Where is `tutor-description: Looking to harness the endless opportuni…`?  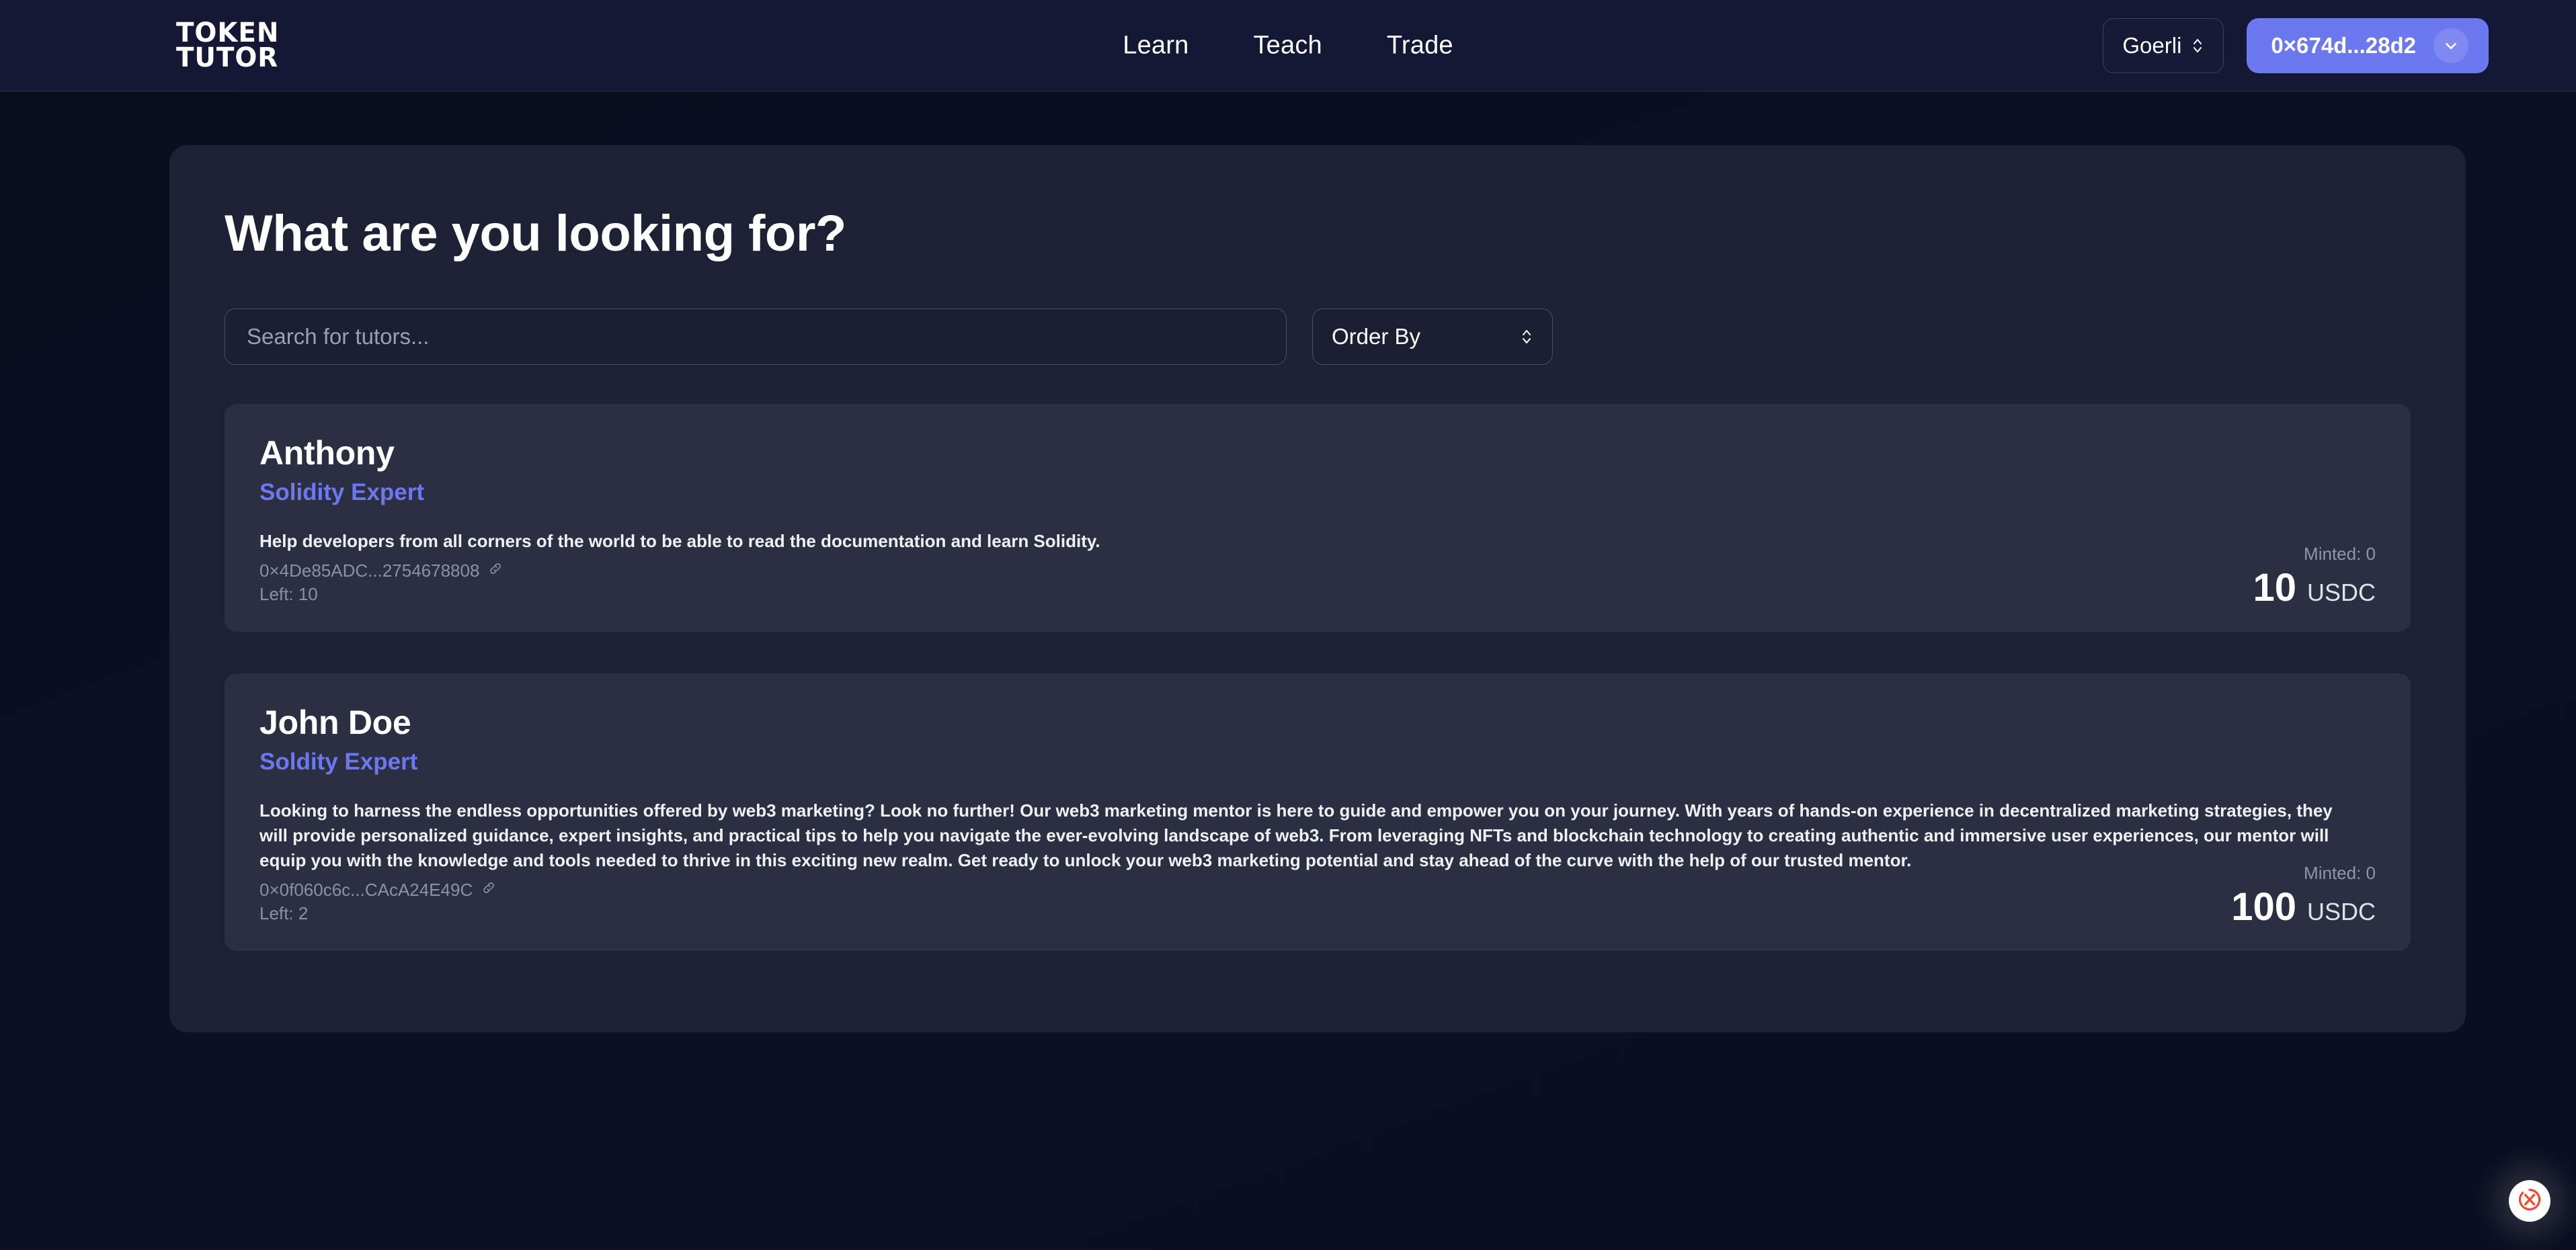 tutor-description: Looking to harness the endless opportuni… is located at coordinates (1296, 835).